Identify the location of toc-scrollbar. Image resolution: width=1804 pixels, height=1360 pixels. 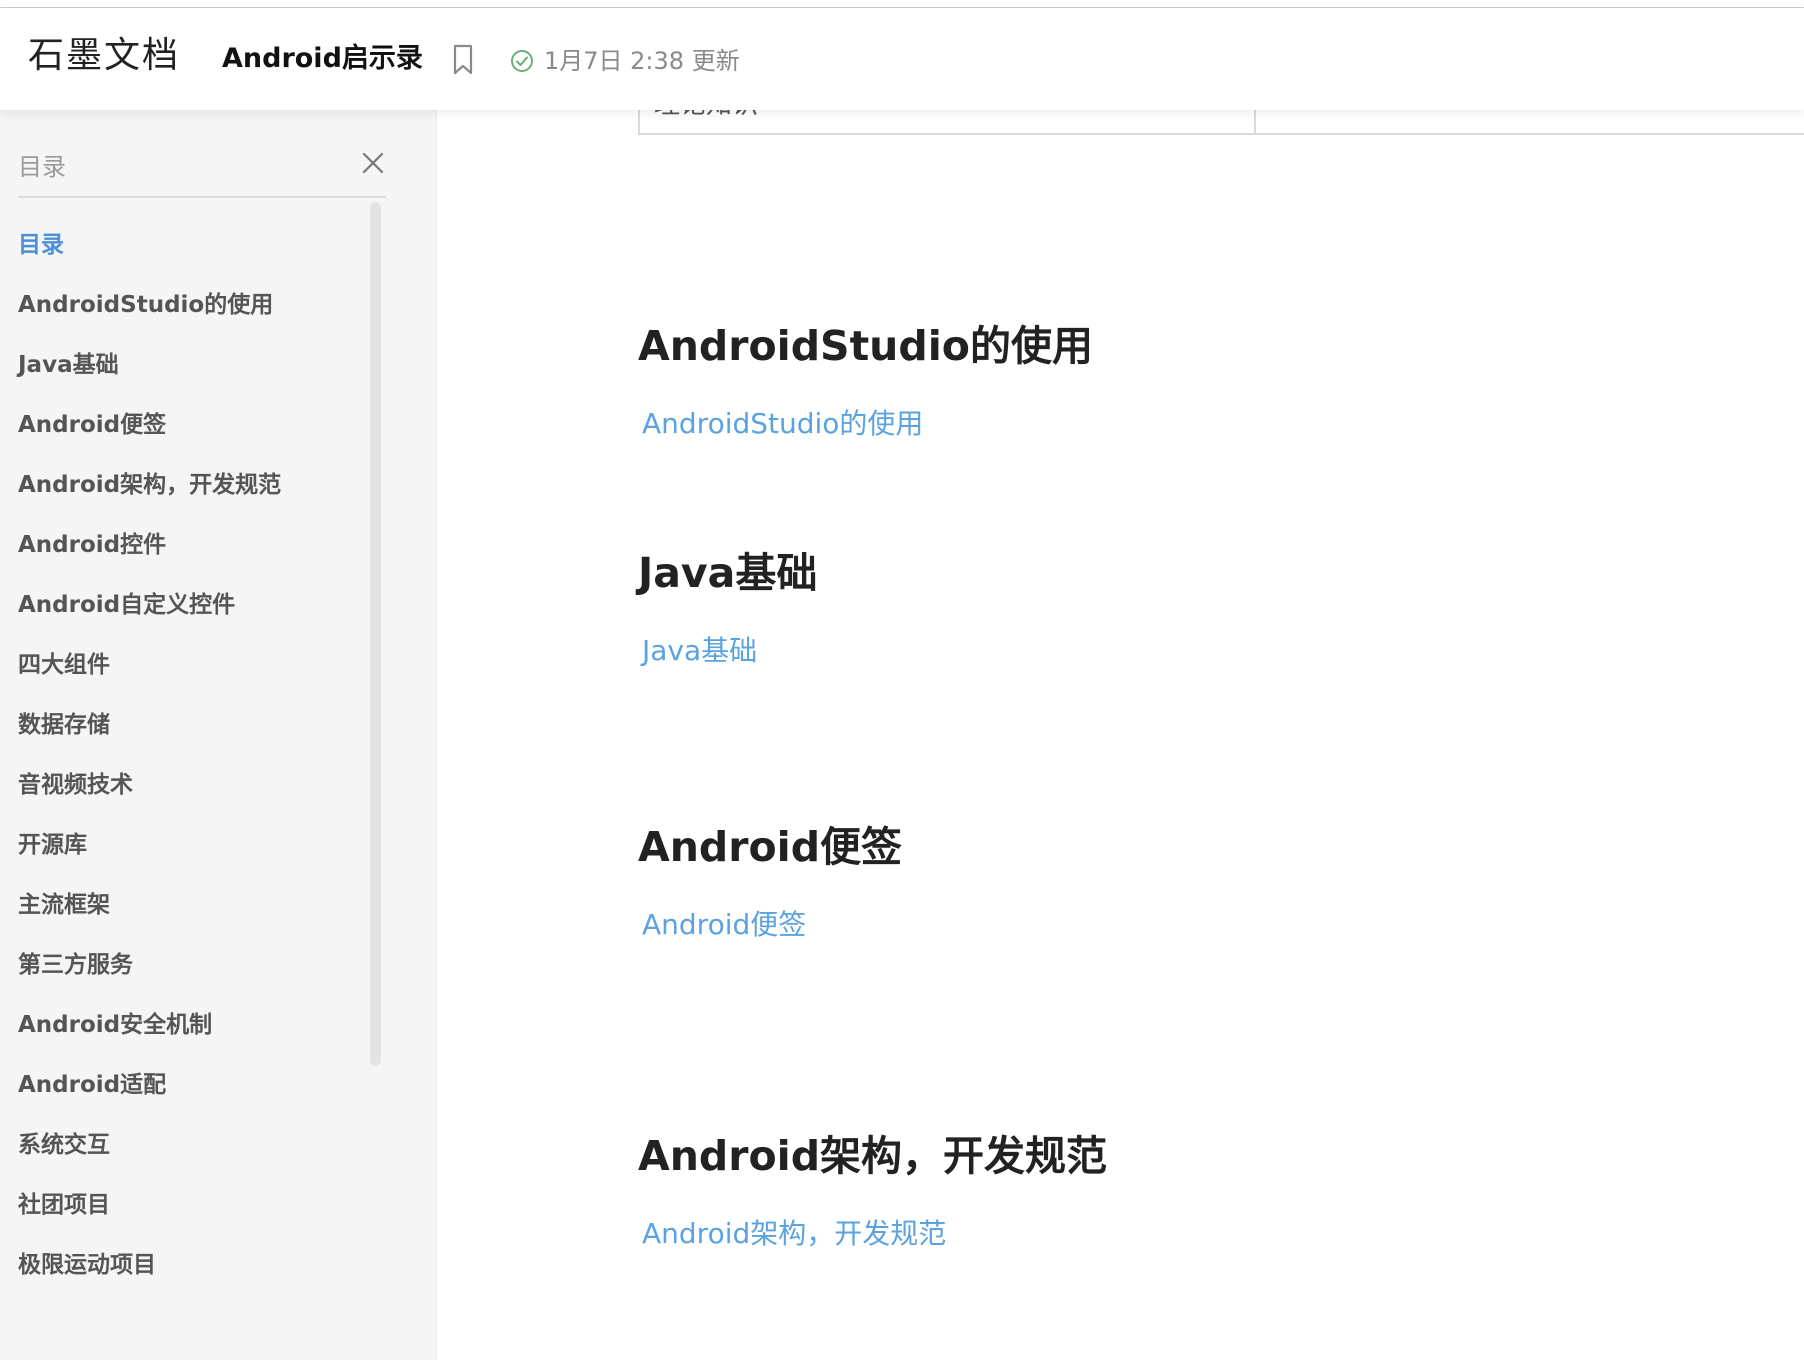
(375, 634).